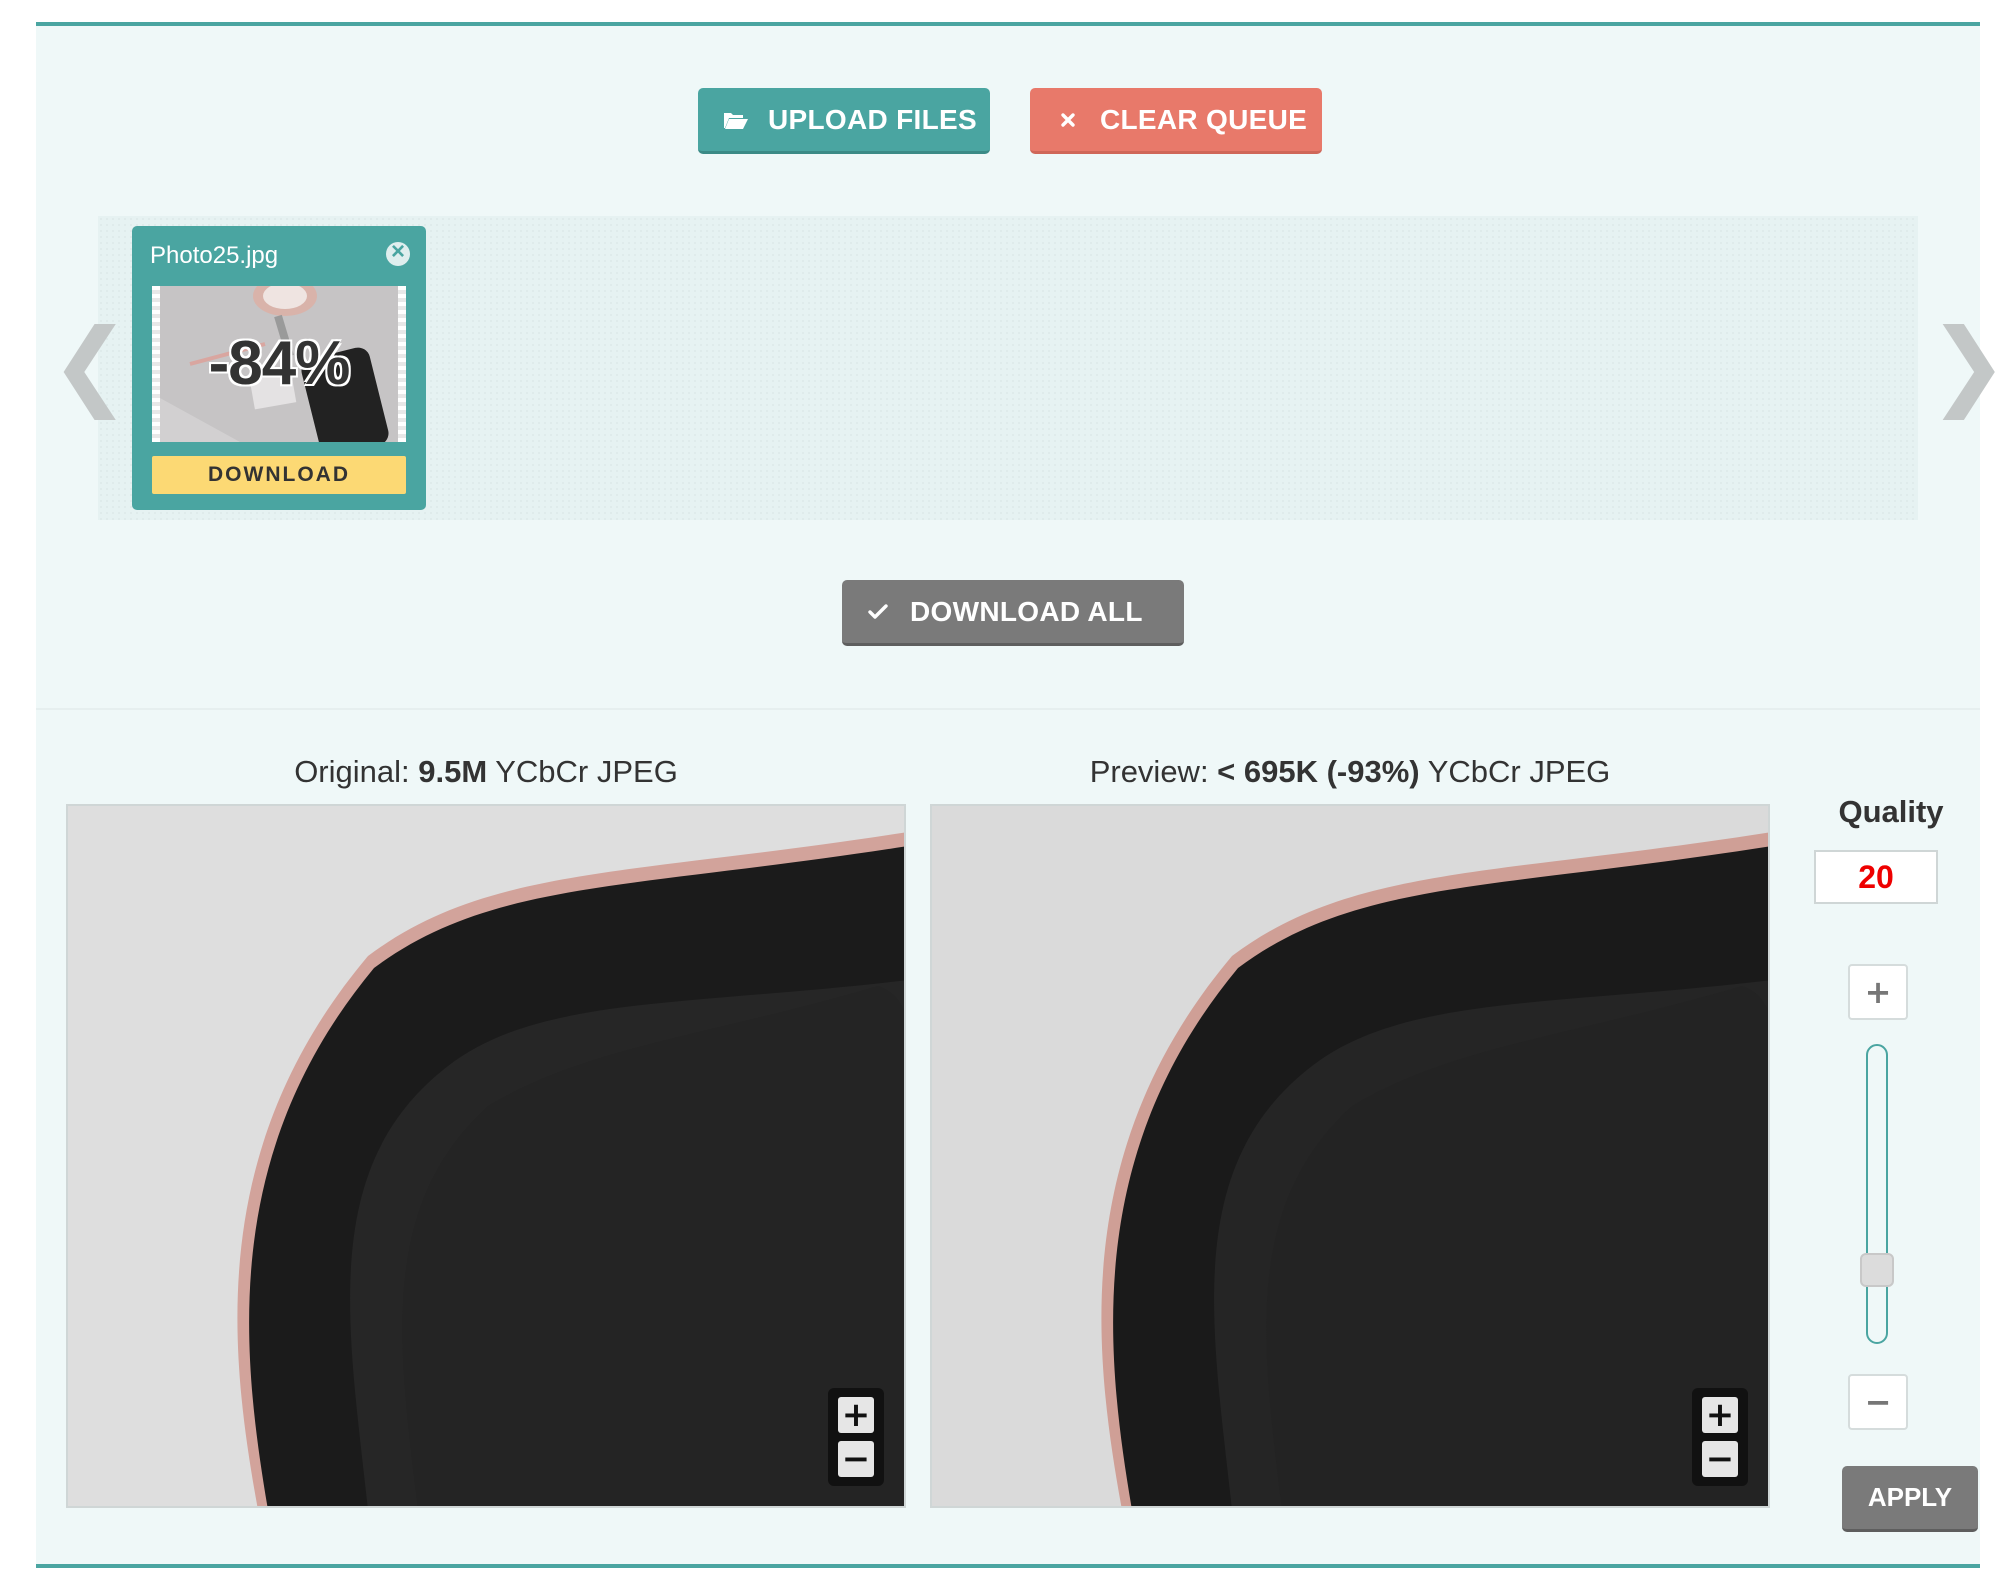  Describe the element at coordinates (398, 252) in the screenshot. I see `remove-file-icon` at that location.